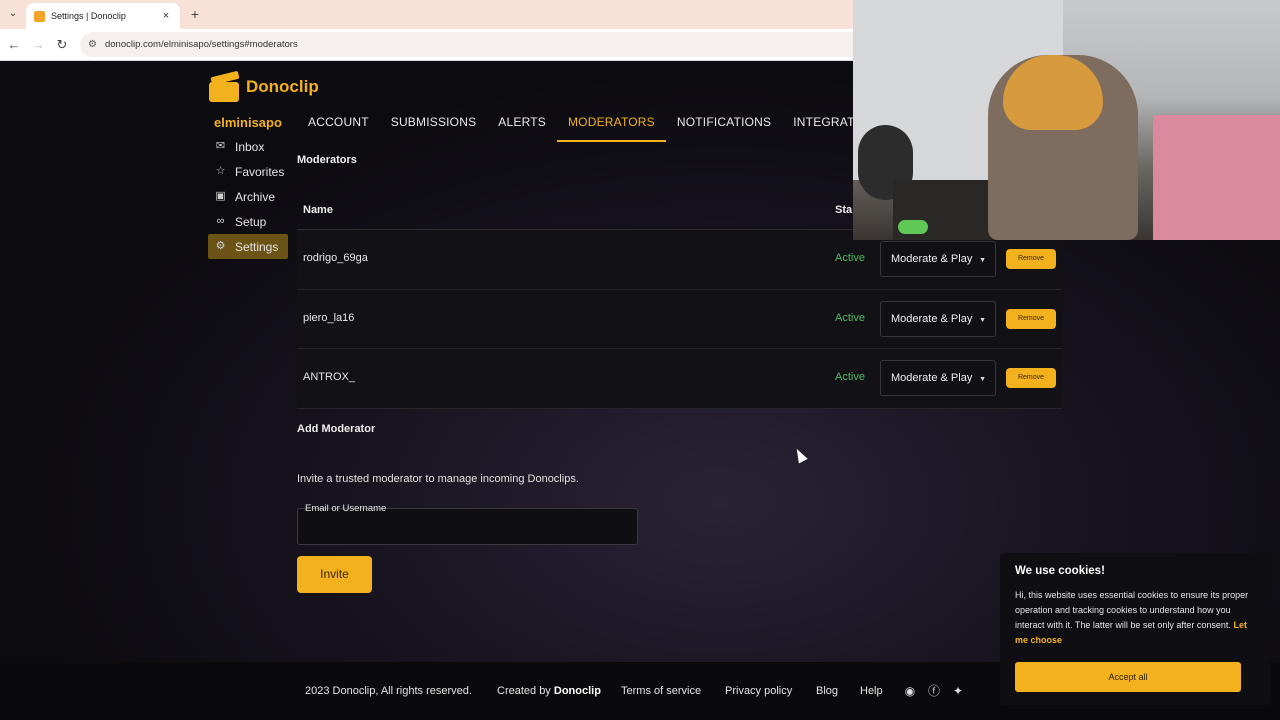 This screenshot has width=1280, height=720. Describe the element at coordinates (62, 45) in the screenshot. I see `reload-icon: ↻` at that location.